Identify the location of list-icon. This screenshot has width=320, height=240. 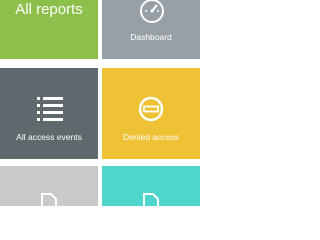
(50, 110).